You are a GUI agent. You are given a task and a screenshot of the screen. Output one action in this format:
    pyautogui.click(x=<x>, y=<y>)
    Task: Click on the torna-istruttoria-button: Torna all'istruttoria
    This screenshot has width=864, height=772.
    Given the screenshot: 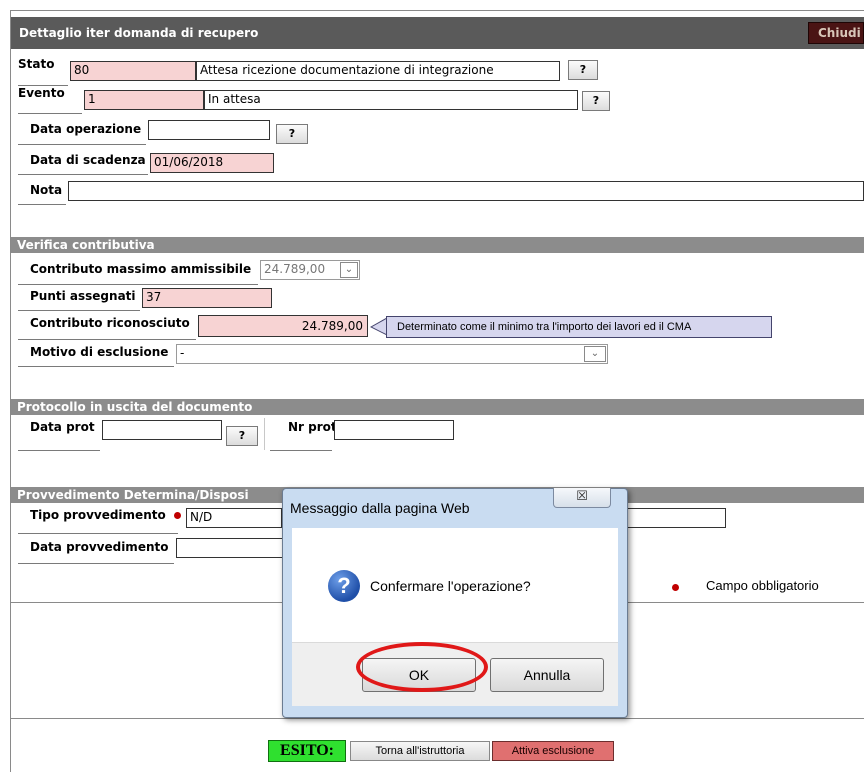 What is the action you would take?
    pyautogui.click(x=420, y=751)
    